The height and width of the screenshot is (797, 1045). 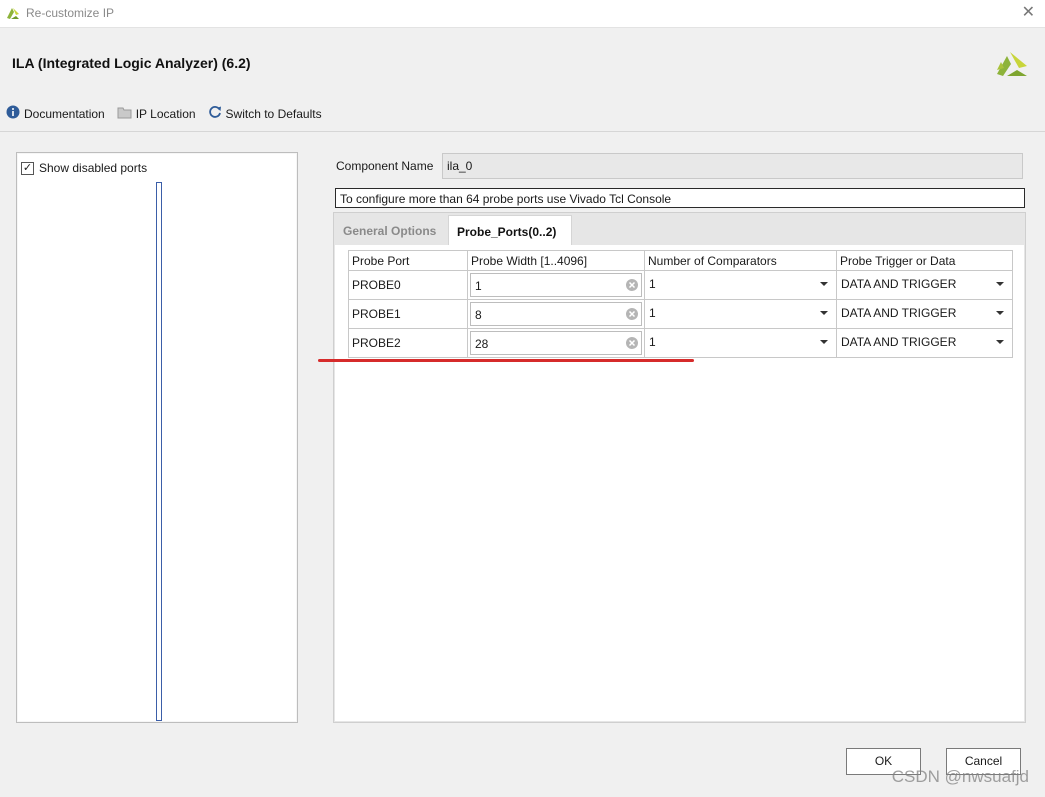 I want to click on table-row: PROBE1 8 1 DATA AND TRIGGER, so click(x=680, y=314).